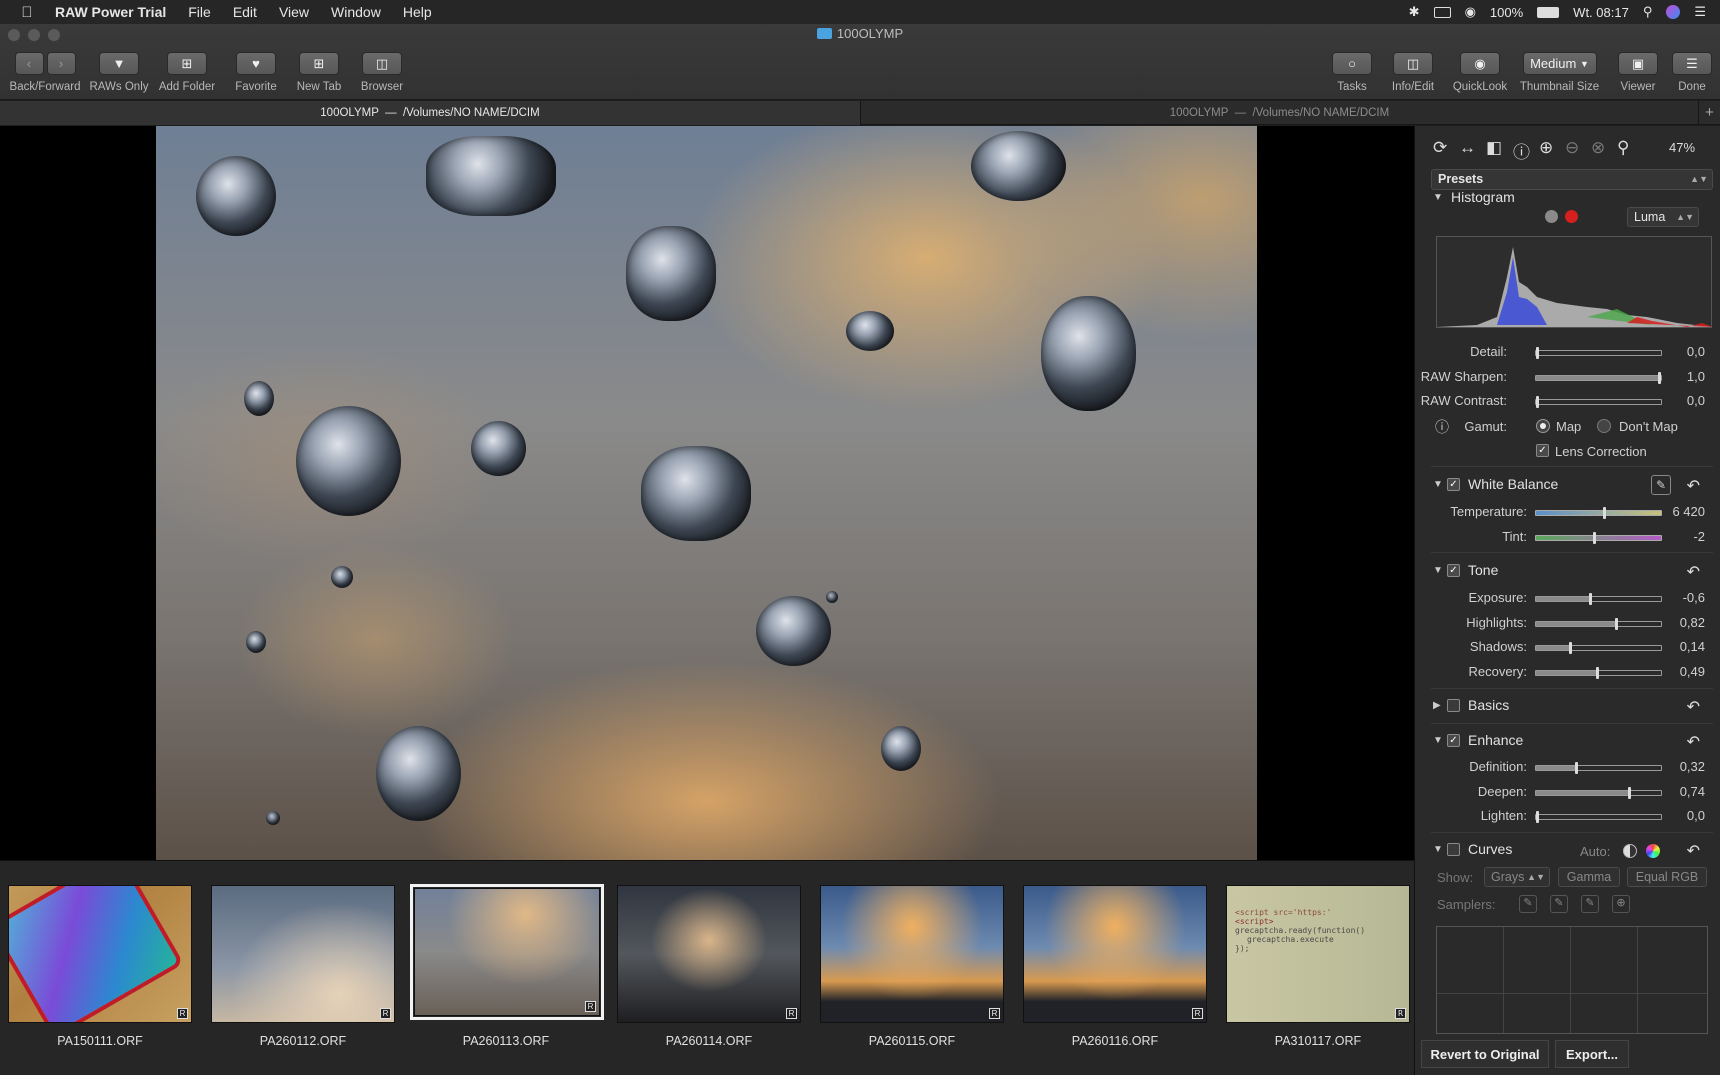  I want to click on gamut-dont-map-radio, so click(1604, 426).